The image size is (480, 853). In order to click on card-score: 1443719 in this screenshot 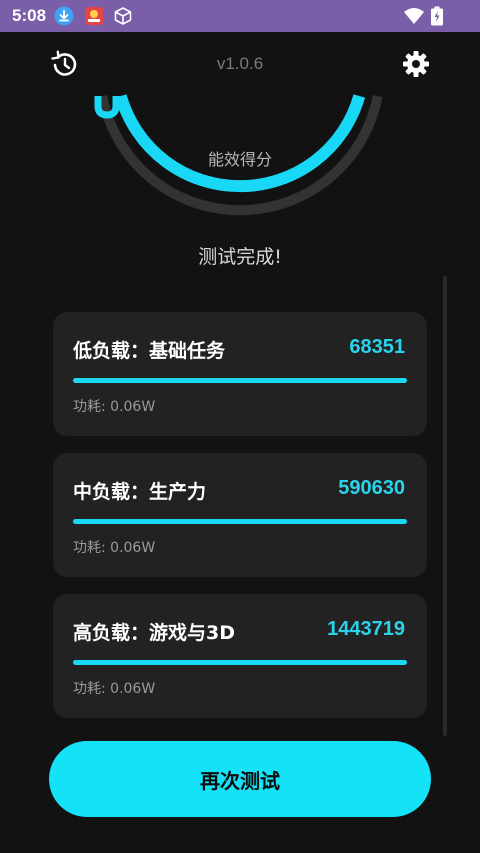, I will do `click(366, 629)`.